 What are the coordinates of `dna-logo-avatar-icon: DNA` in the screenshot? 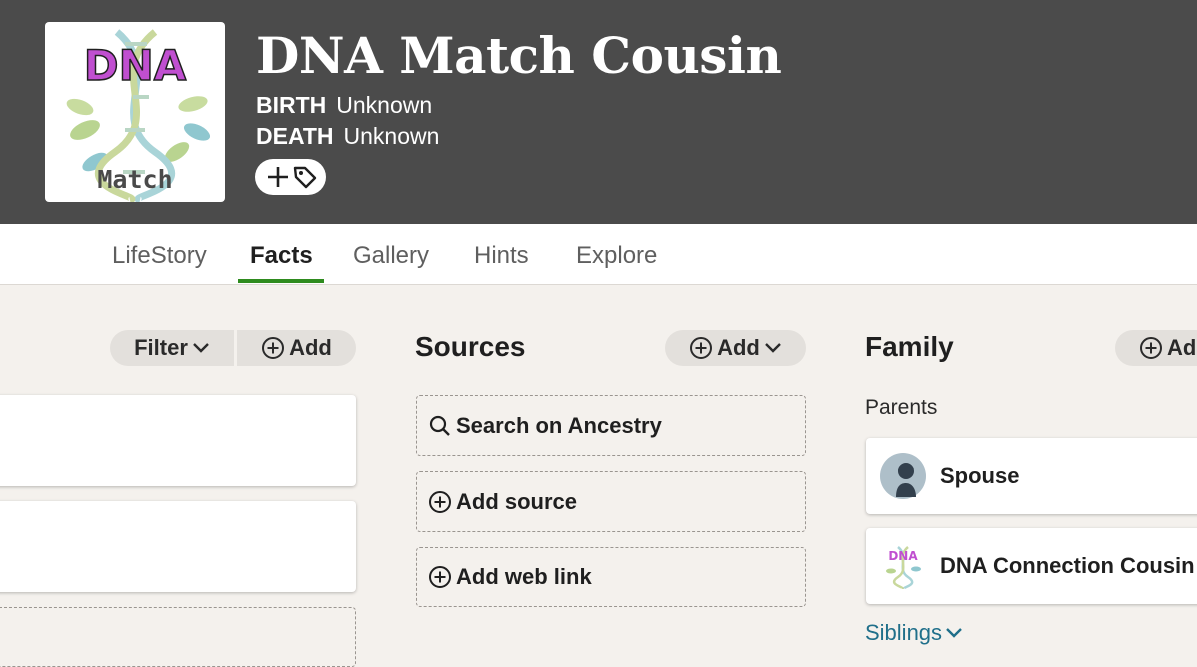 It's located at (903, 566).